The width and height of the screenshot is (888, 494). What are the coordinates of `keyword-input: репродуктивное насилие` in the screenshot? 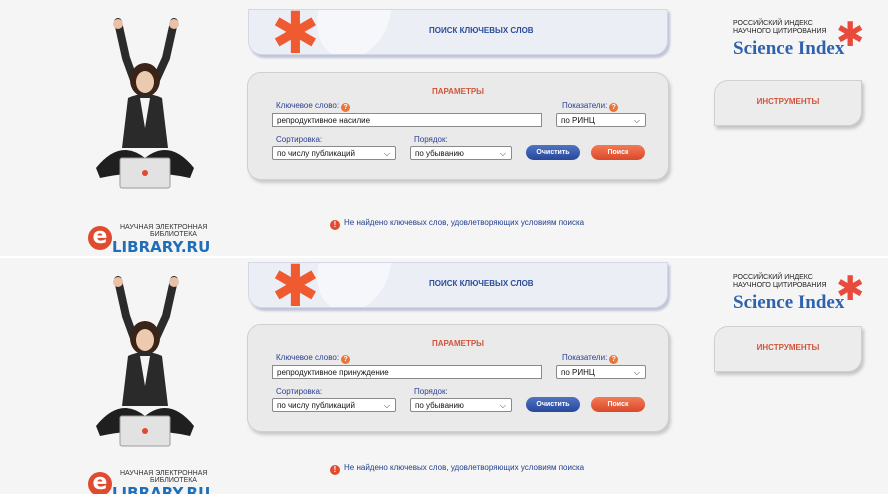 It's located at (407, 120).